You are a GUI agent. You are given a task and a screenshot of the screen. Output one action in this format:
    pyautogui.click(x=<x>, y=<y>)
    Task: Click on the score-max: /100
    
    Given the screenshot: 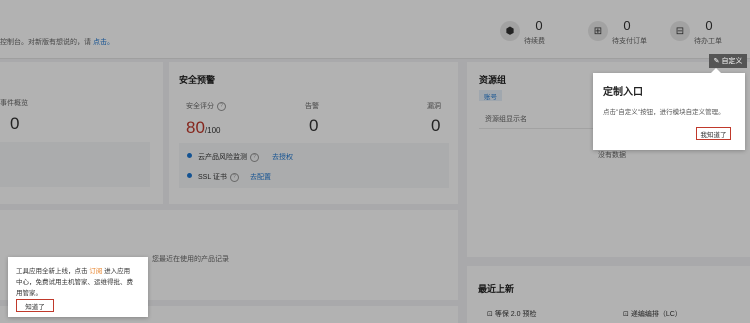 What is the action you would take?
    pyautogui.click(x=212, y=130)
    